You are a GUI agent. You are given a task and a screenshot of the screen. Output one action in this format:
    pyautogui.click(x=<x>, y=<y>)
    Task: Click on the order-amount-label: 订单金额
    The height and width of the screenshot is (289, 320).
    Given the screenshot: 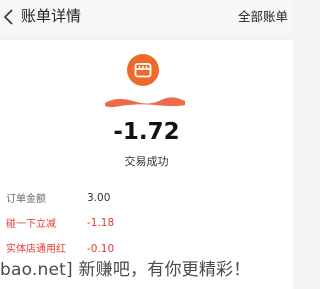 What is the action you would take?
    pyautogui.click(x=26, y=199)
    